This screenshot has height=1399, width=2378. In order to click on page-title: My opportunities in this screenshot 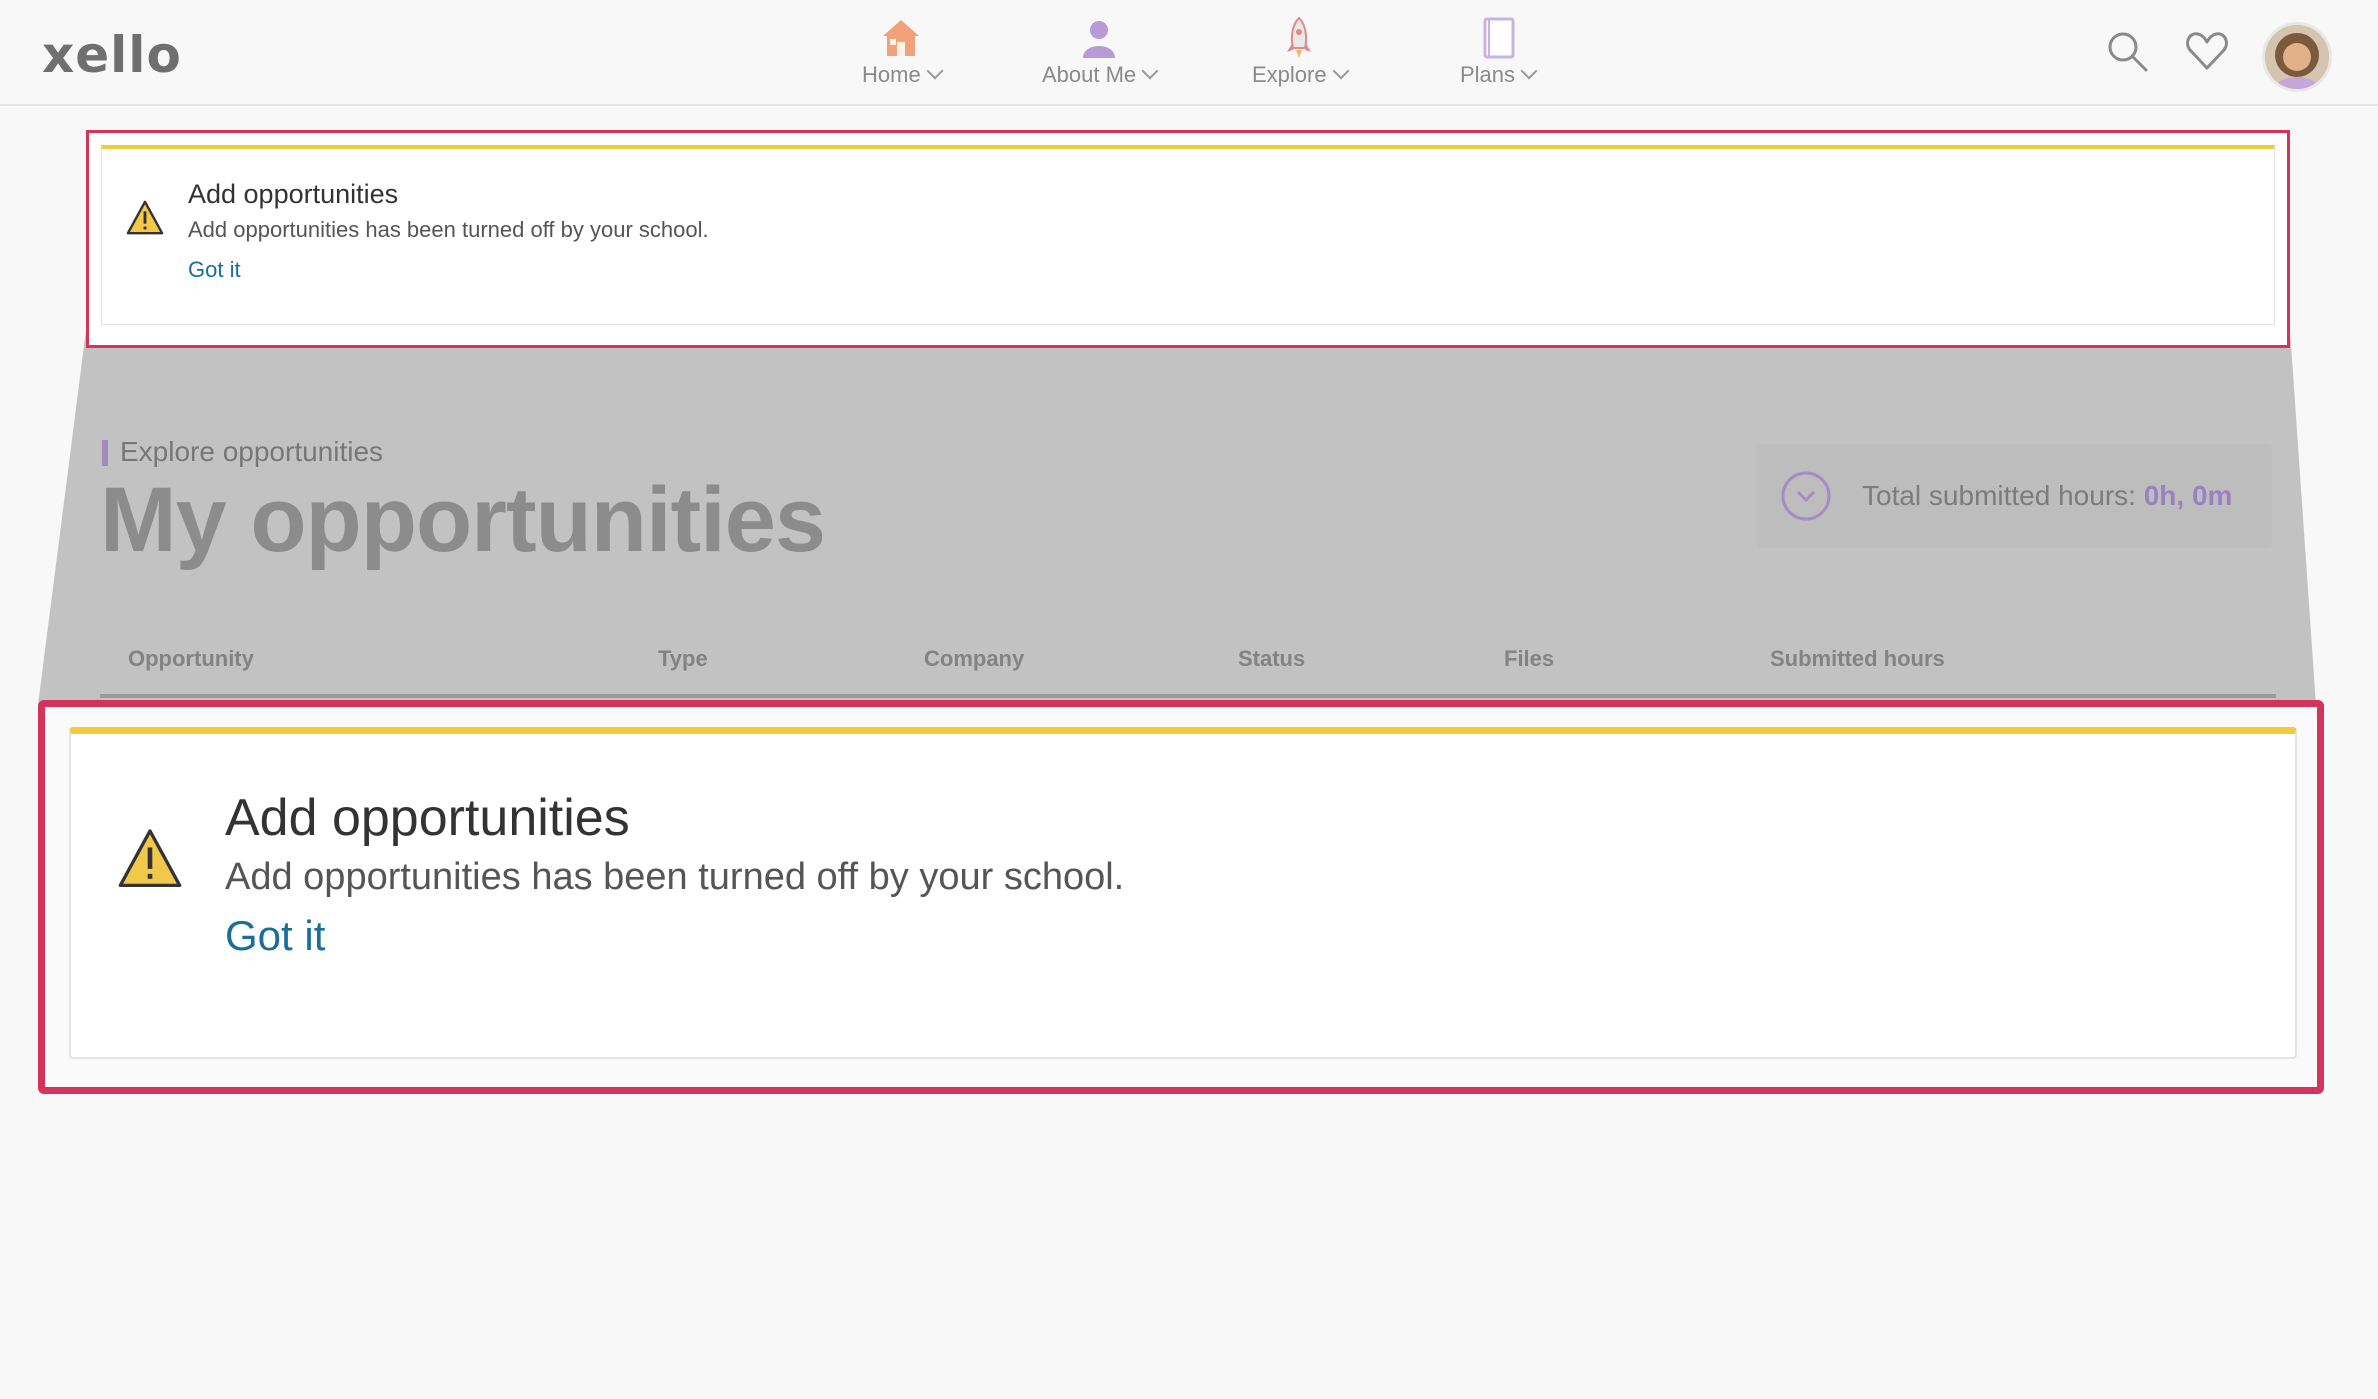, I will do `click(463, 520)`.